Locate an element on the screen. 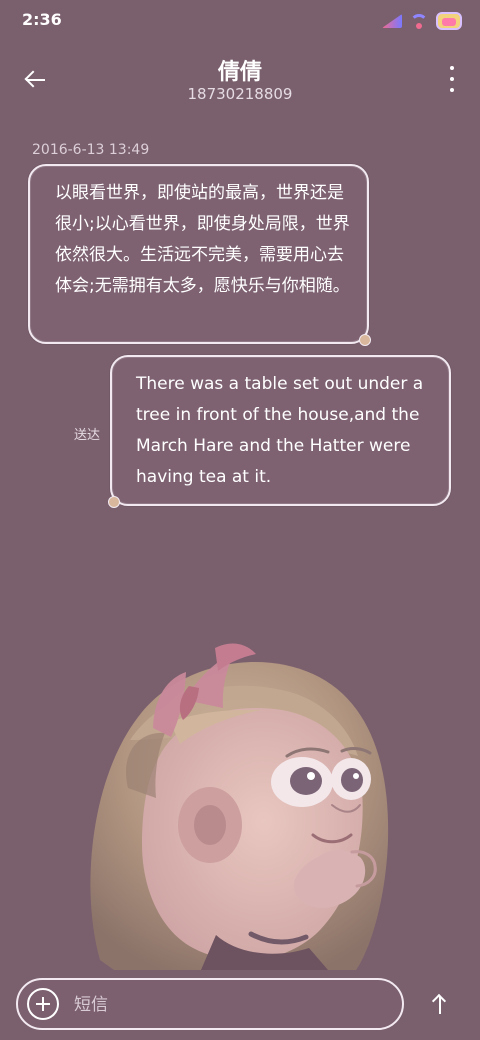 Image resolution: width=480 pixels, height=1040 pixels. plus-icon is located at coordinates (43, 1004).